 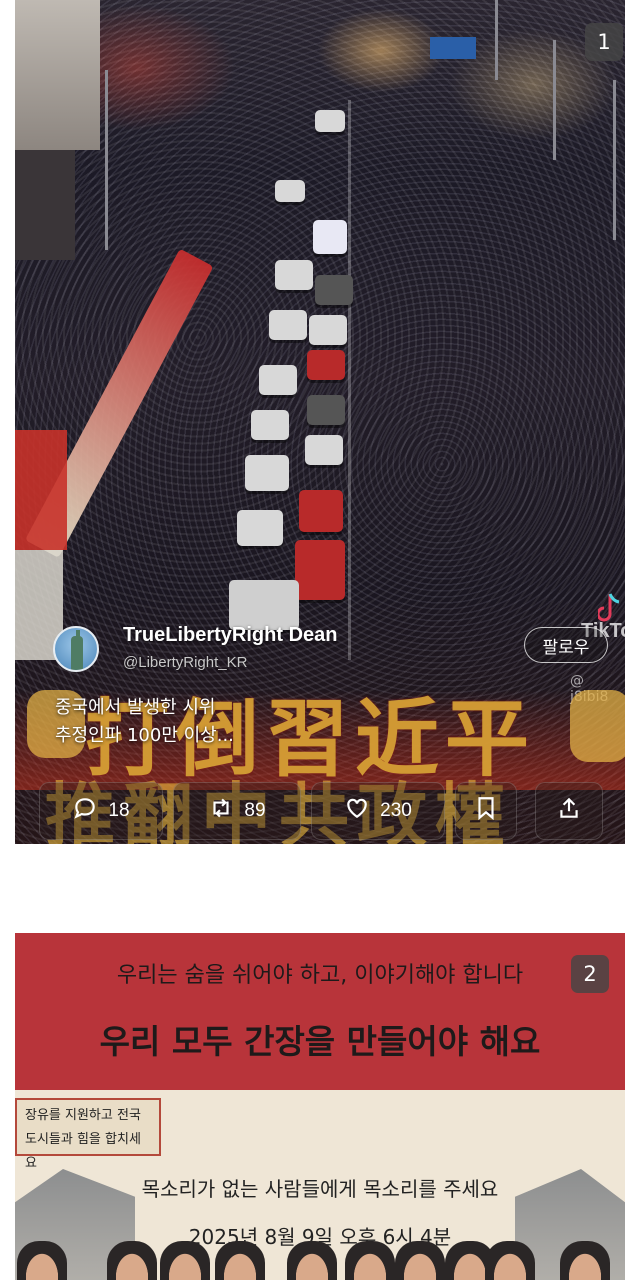 What do you see at coordinates (378, 811) in the screenshot?
I see `like-button: 230` at bounding box center [378, 811].